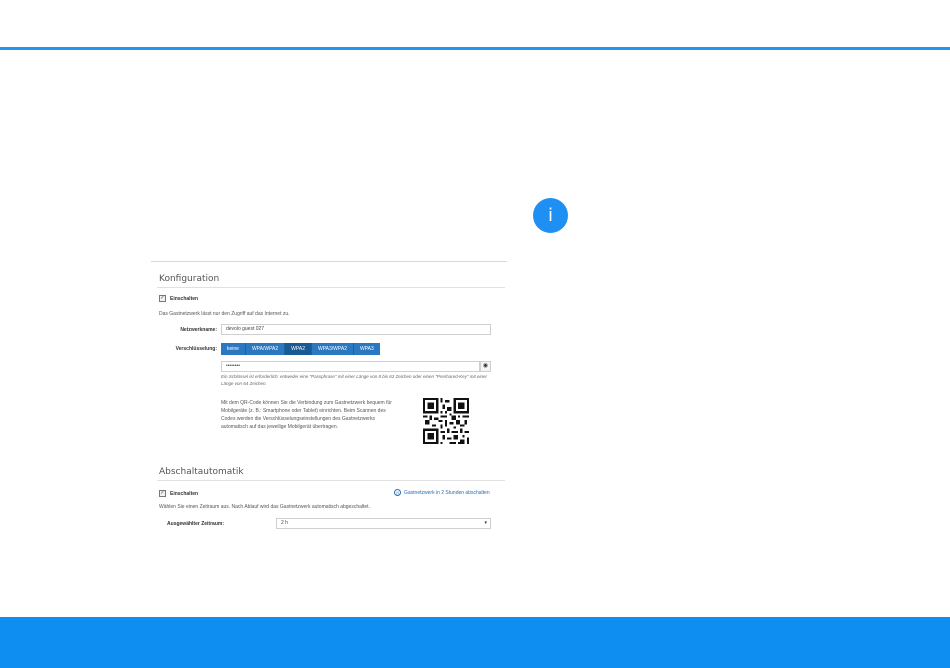 This screenshot has height=668, width=950. Describe the element at coordinates (383, 523) in the screenshot. I see `period-select: 2 h ▾` at that location.